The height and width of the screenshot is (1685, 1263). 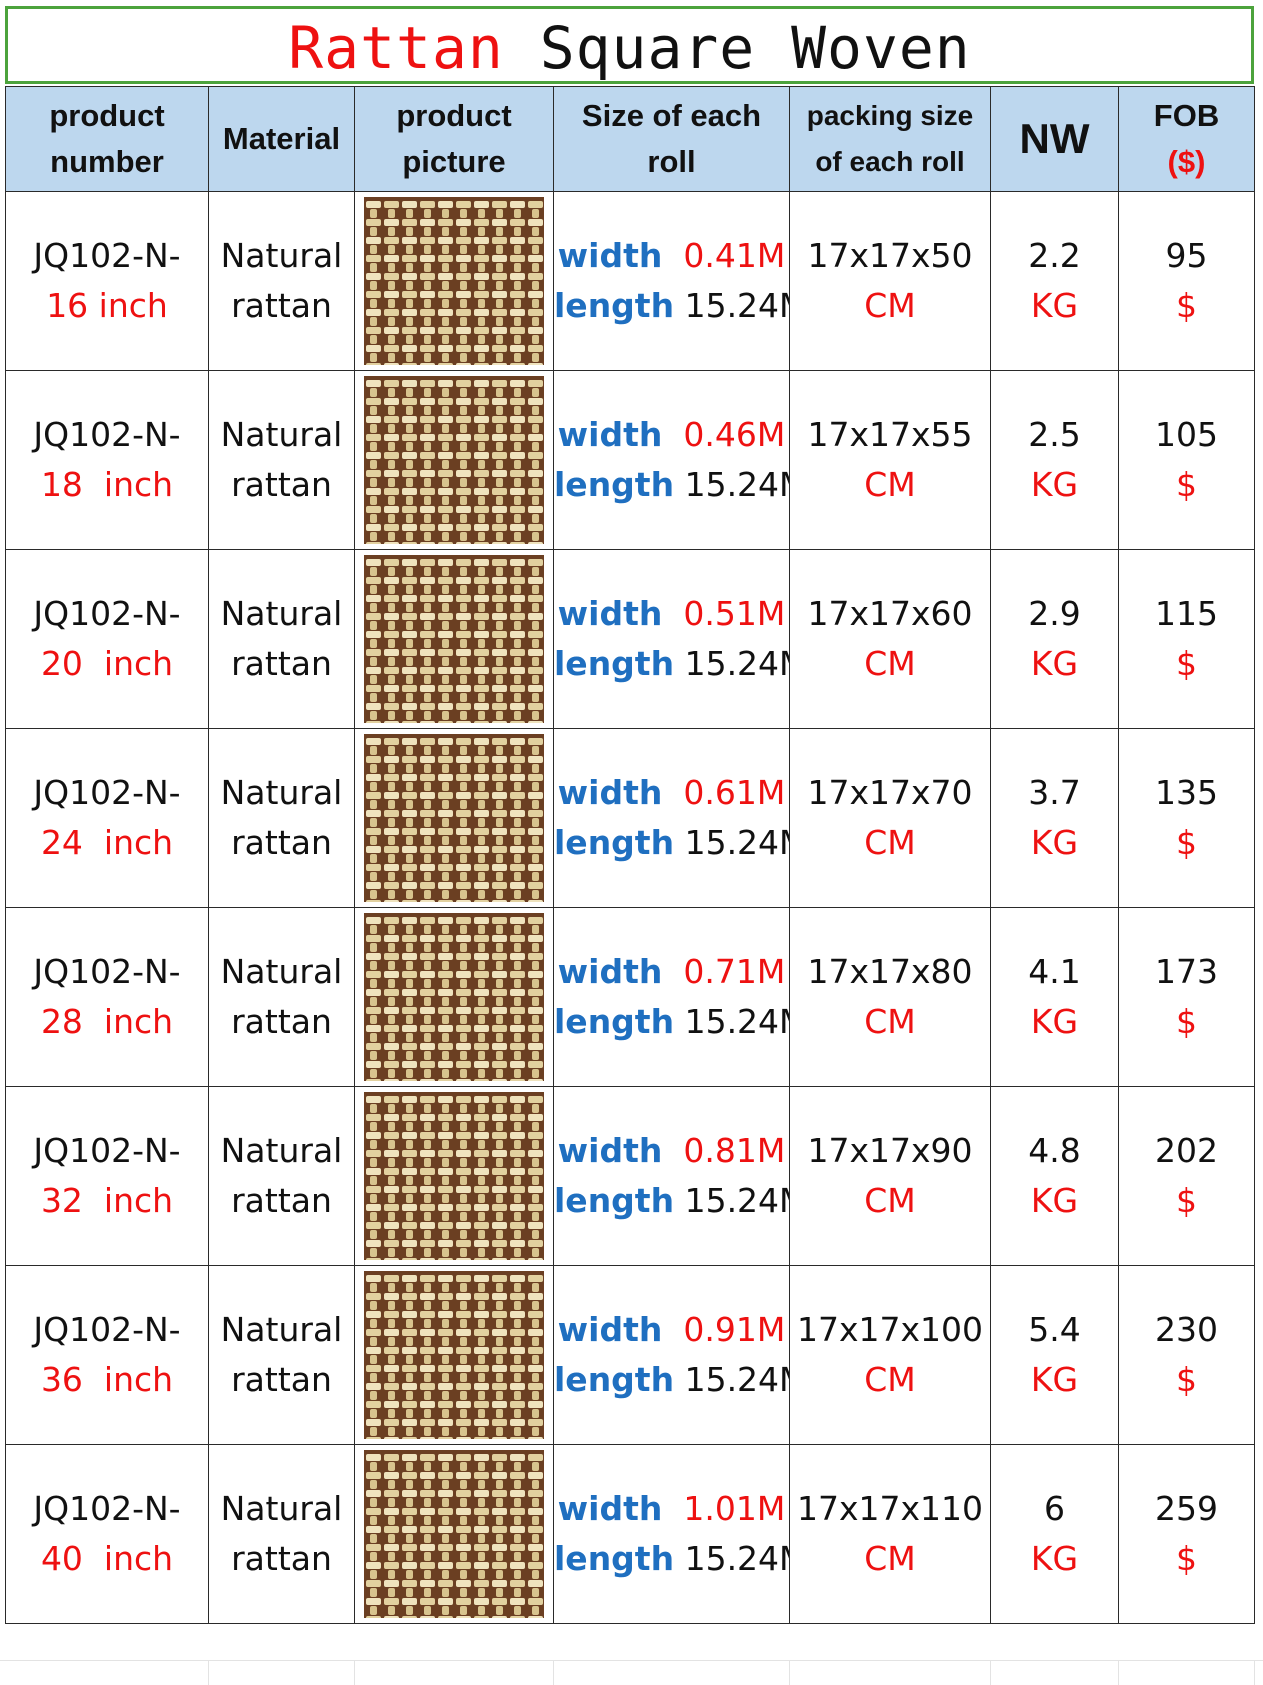 I want to click on product-number-cell: JQ102-N- 40 inch, so click(x=107, y=1534).